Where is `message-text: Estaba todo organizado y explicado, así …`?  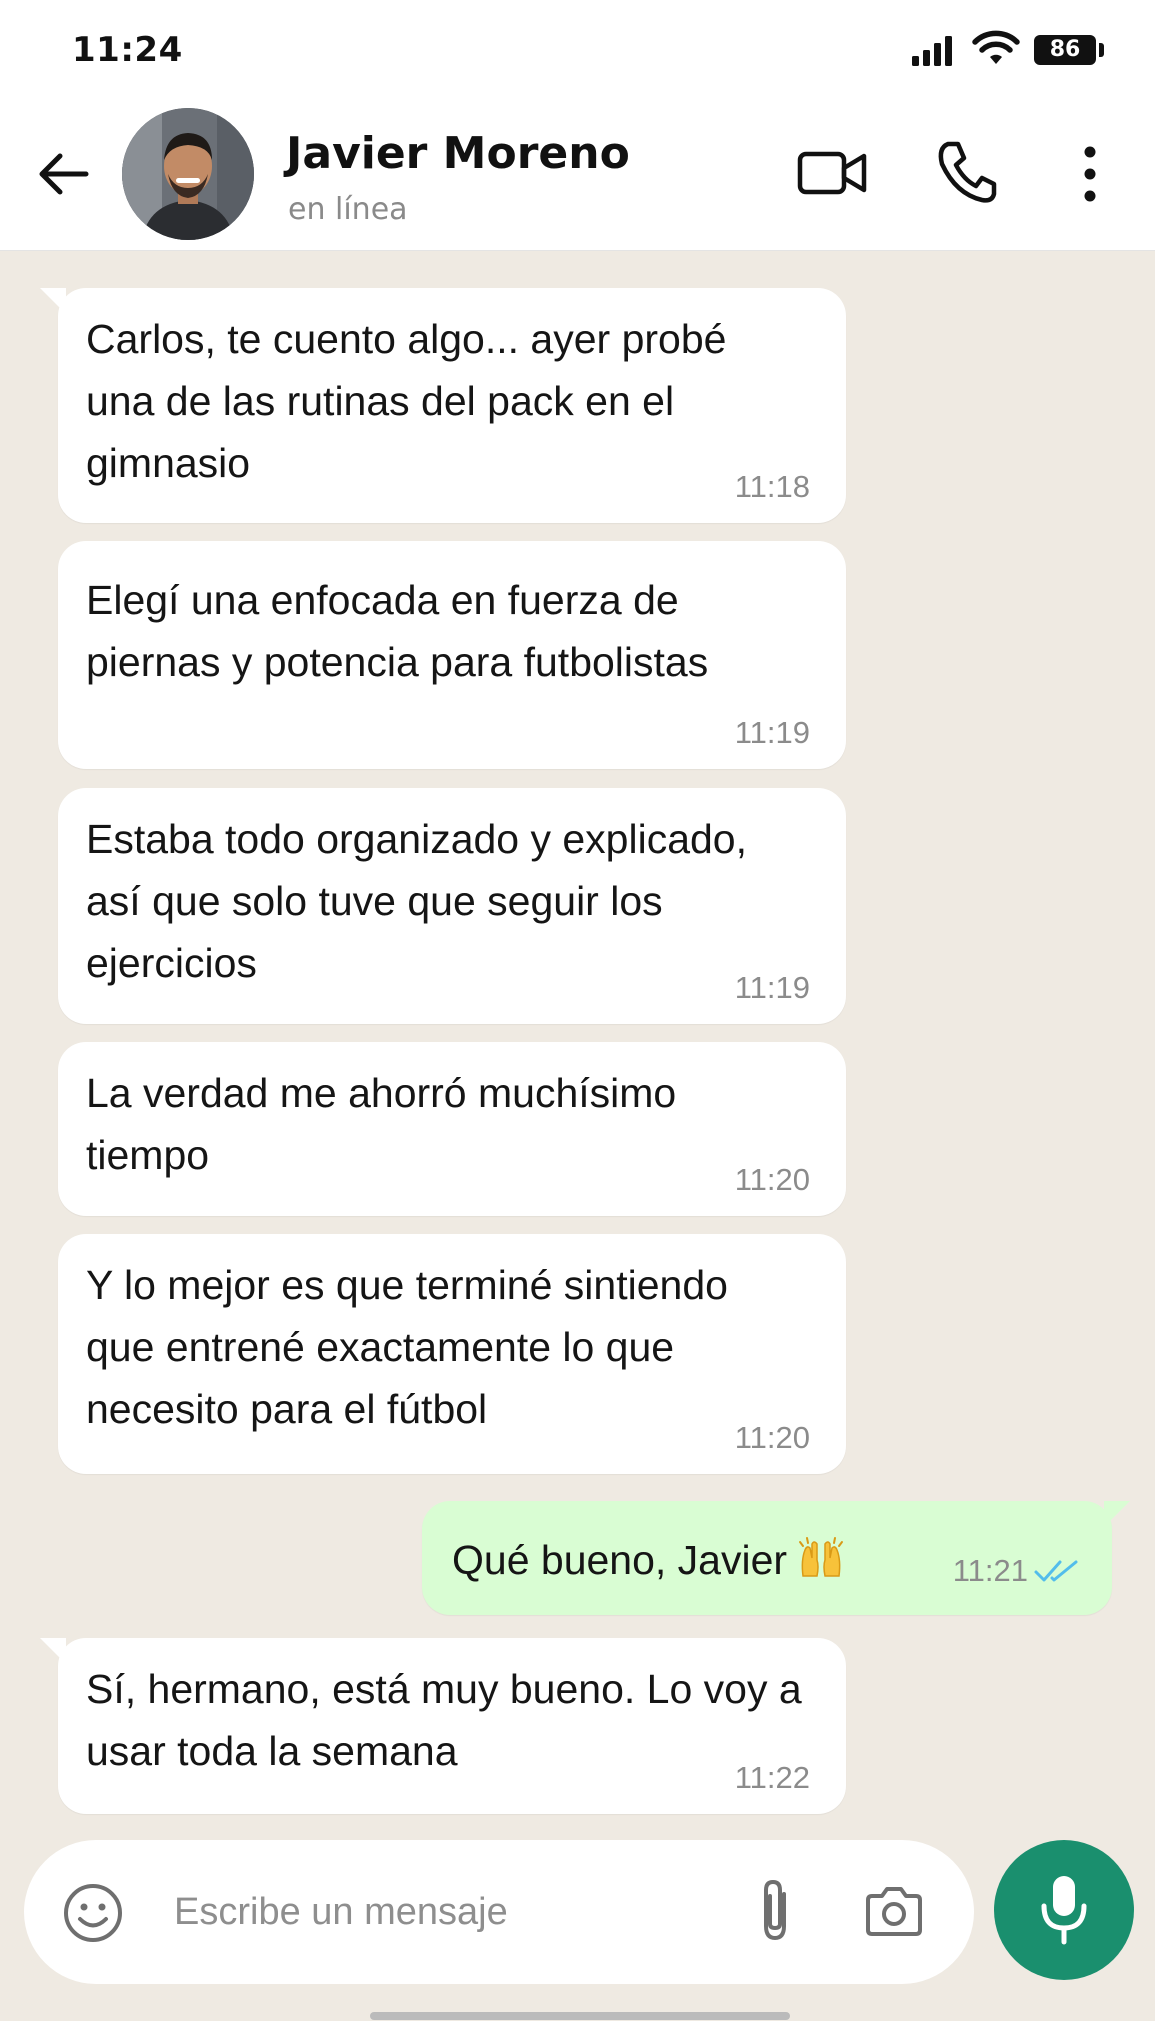 message-text: Estaba todo organizado y explicado, así … is located at coordinates (417, 901).